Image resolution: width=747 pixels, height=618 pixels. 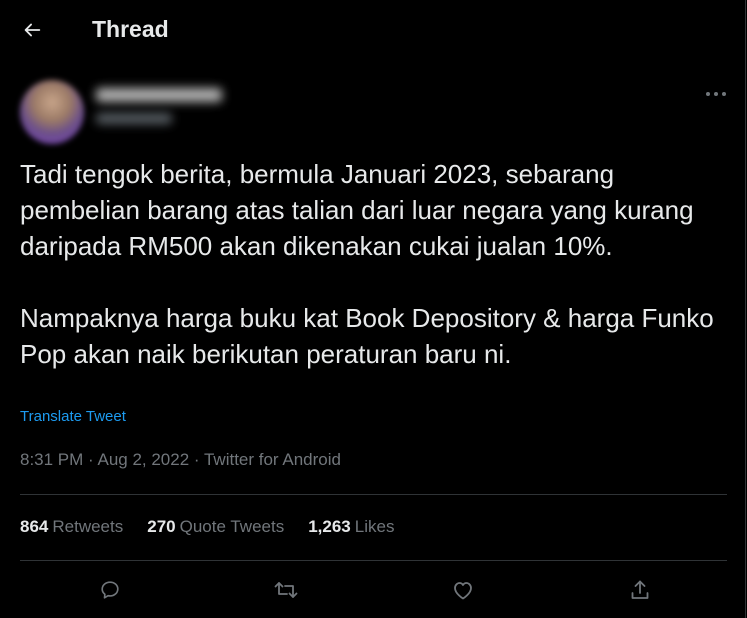 What do you see at coordinates (232, 526) in the screenshot?
I see `quote-tweets-label: Quote Tweets` at bounding box center [232, 526].